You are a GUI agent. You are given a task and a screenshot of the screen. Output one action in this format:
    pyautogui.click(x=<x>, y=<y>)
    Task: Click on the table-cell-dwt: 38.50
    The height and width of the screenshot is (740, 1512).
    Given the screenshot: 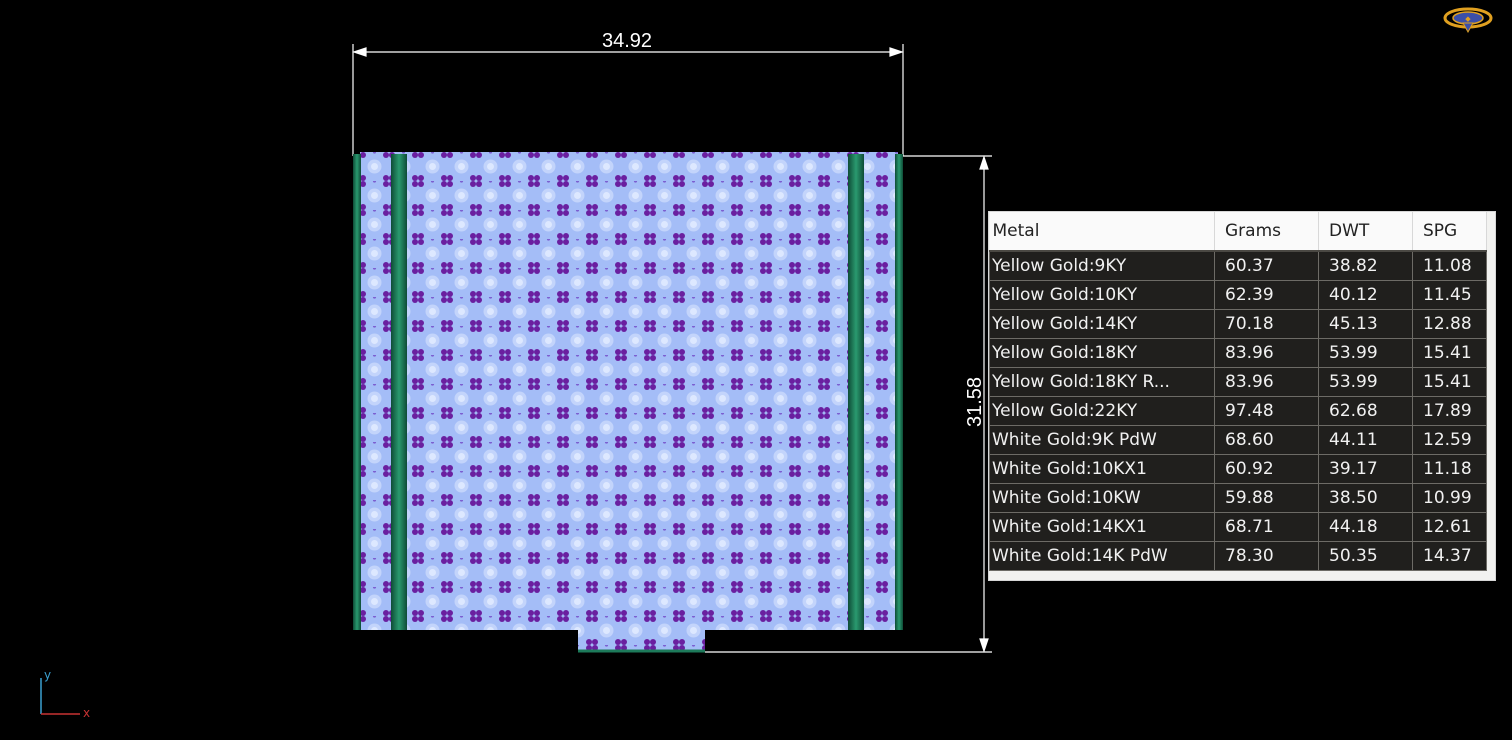 What is the action you would take?
    pyautogui.click(x=1365, y=498)
    